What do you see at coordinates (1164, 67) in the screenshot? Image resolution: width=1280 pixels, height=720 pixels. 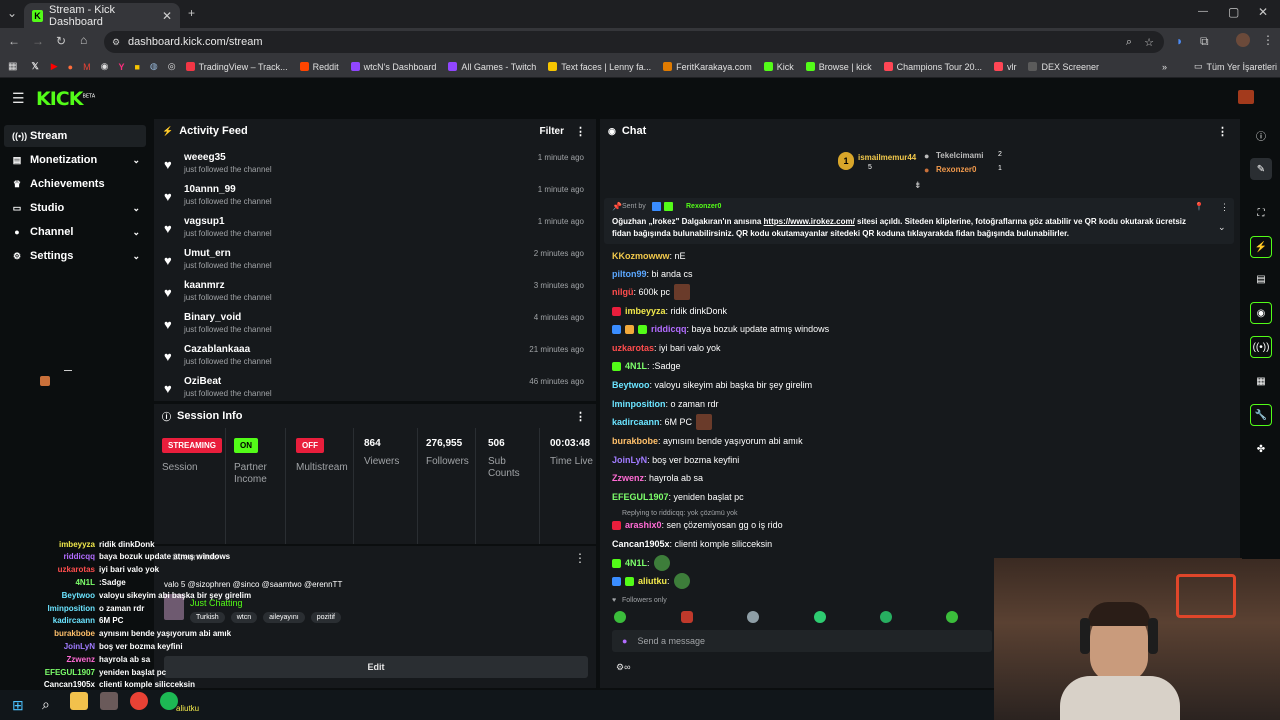 I see `more-bookmarks-icon: »` at bounding box center [1164, 67].